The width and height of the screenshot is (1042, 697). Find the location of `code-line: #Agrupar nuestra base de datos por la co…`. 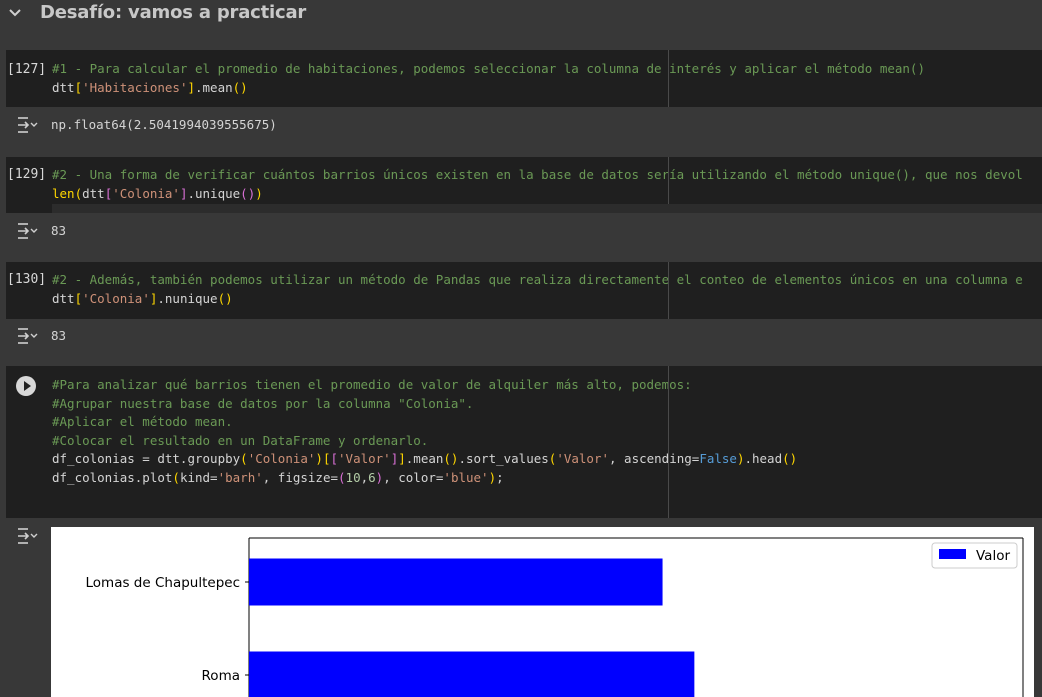

code-line: #Agrupar nuestra base de datos por la co… is located at coordinates (424, 404).